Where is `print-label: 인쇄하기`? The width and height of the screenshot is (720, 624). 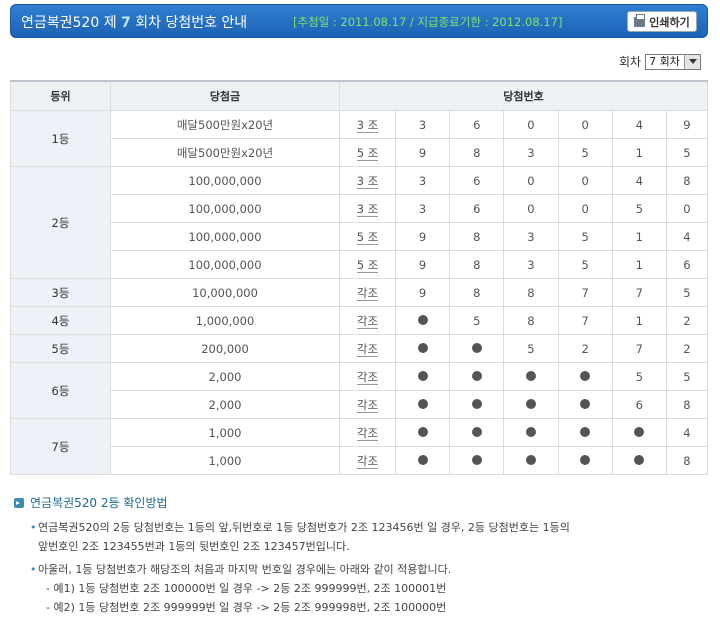 print-label: 인쇄하기 is located at coordinates (669, 22).